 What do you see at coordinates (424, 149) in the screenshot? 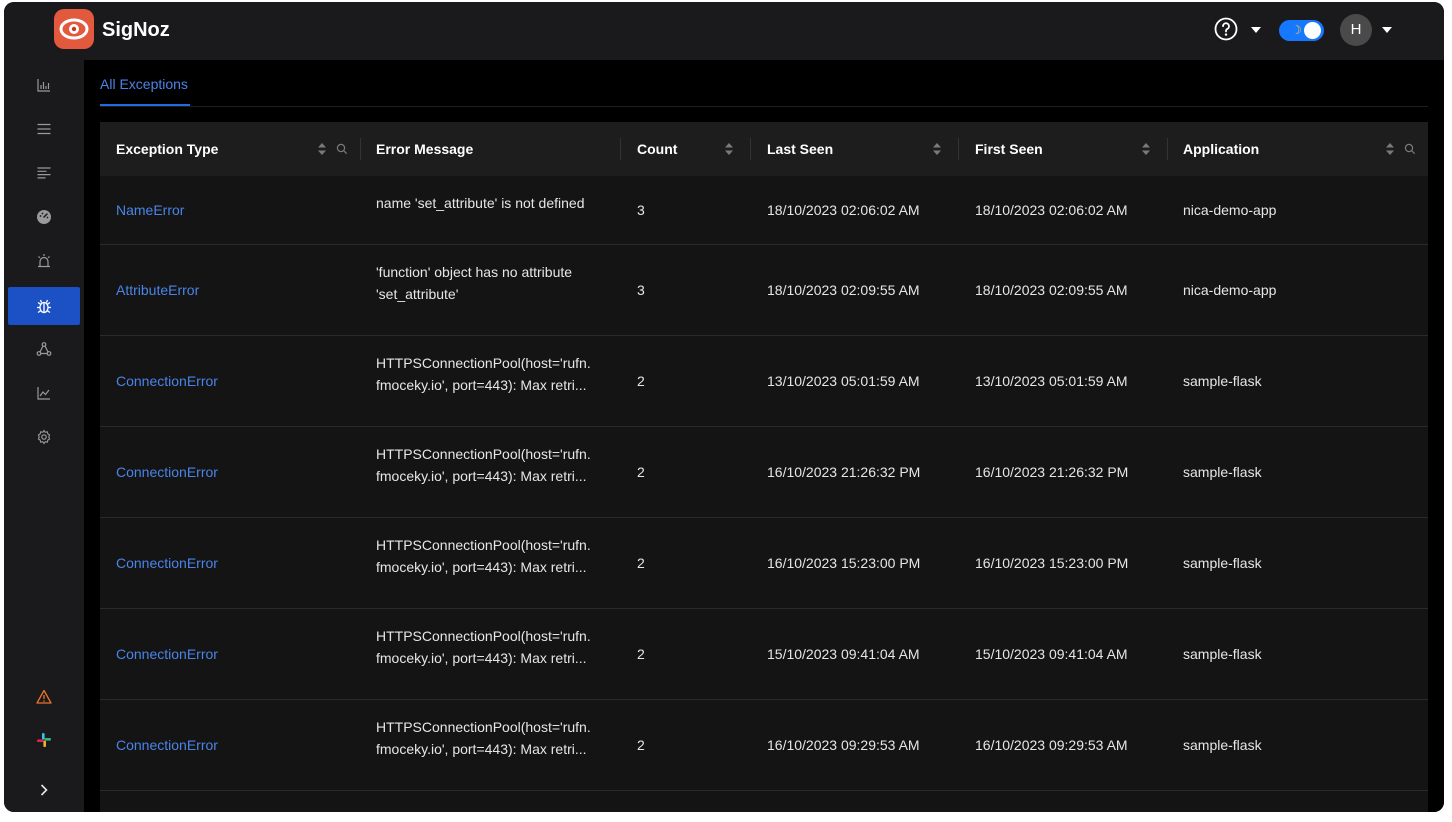
I see `column-header-error-message: Error Message` at bounding box center [424, 149].